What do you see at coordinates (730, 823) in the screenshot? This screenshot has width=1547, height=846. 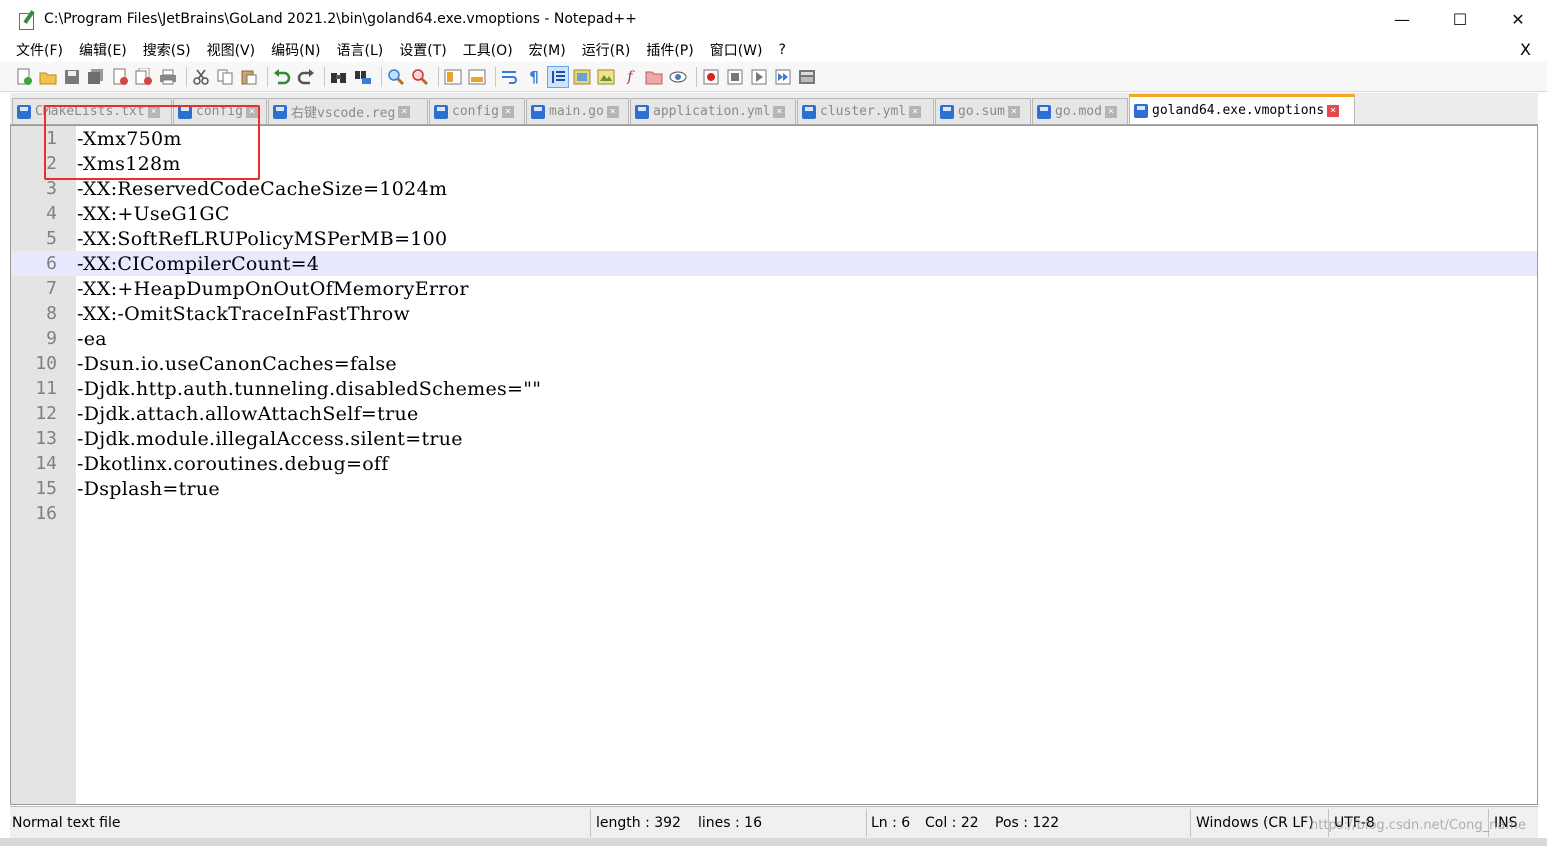 I see `status-lines: lines : 16` at bounding box center [730, 823].